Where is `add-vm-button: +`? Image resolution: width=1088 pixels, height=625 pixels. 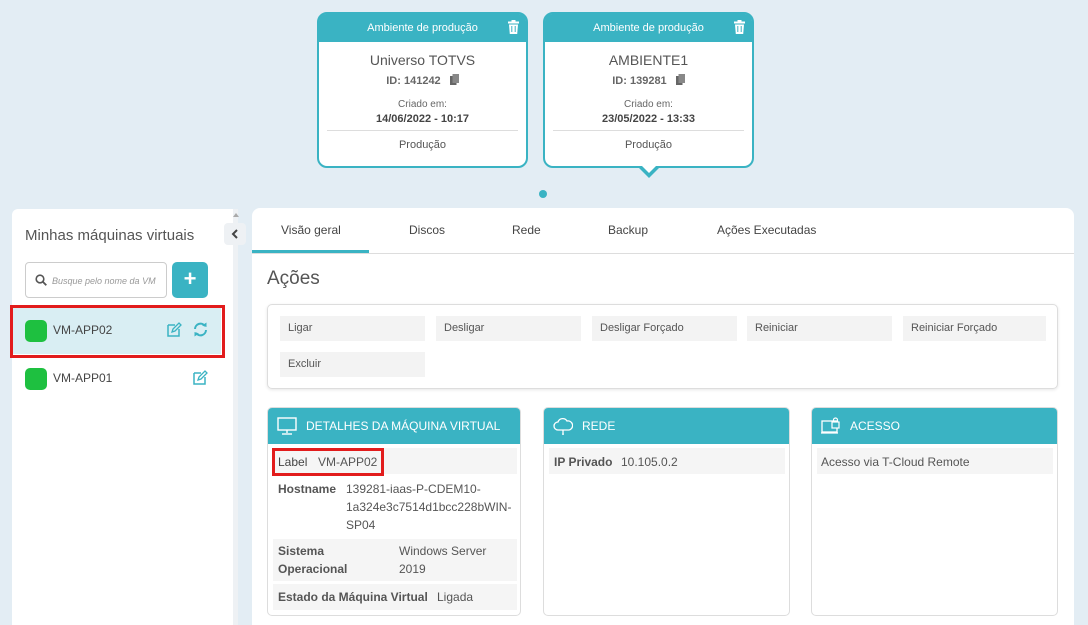 add-vm-button: + is located at coordinates (190, 280).